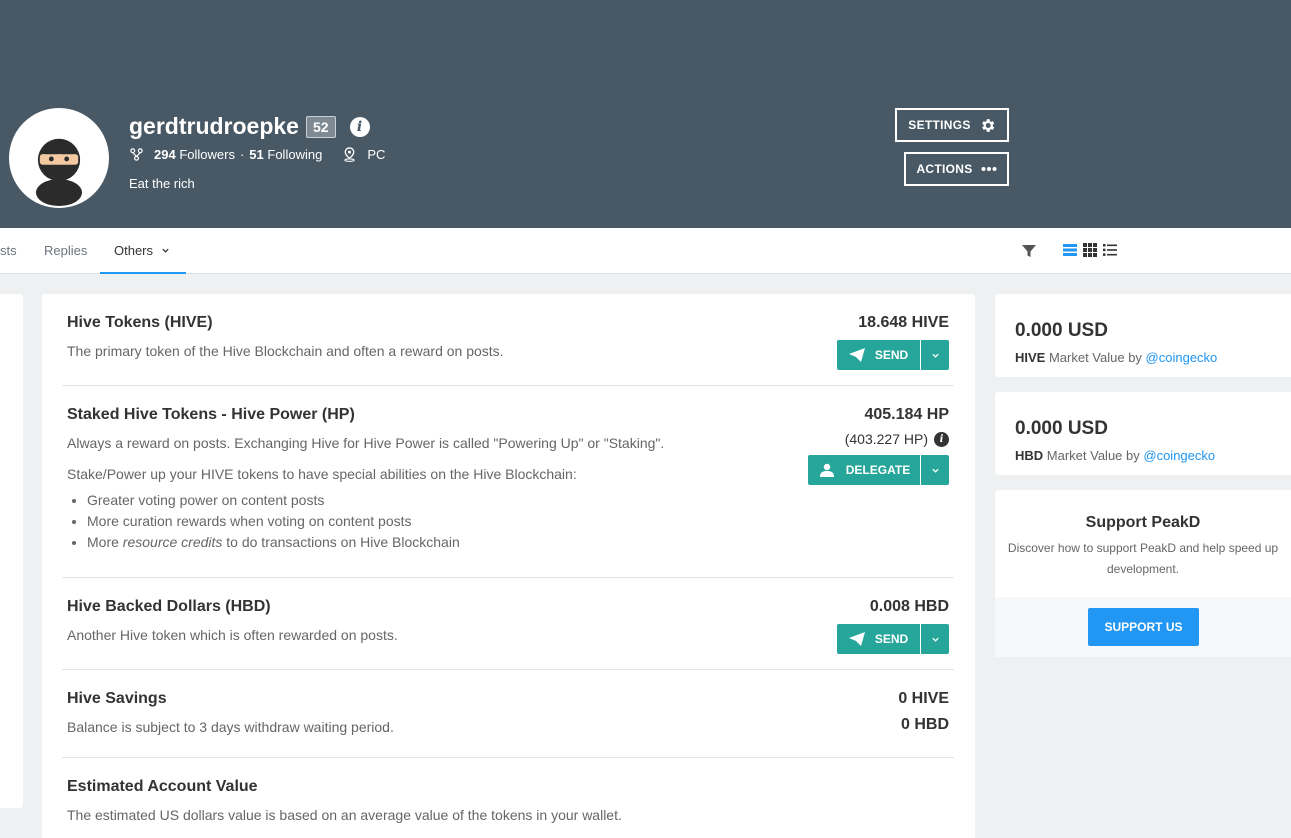  Describe the element at coordinates (376, 154) in the screenshot. I see `location: PC` at that location.